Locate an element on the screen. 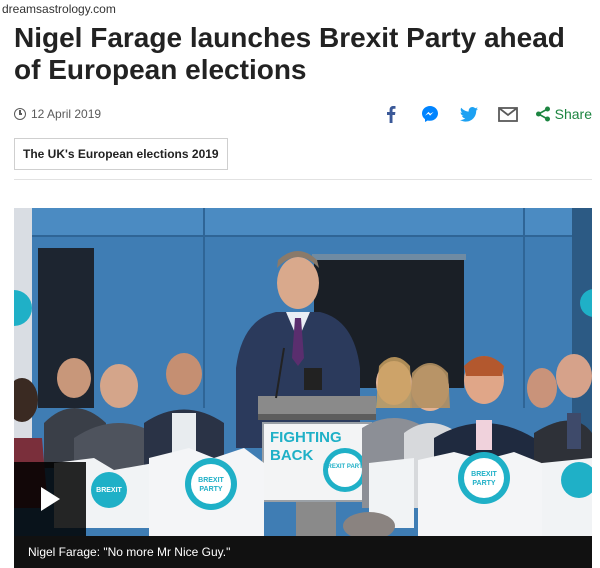 Image resolution: width=600 pixels, height=568 pixels. podium-logo: BREXIT PARTY is located at coordinates (345, 467).